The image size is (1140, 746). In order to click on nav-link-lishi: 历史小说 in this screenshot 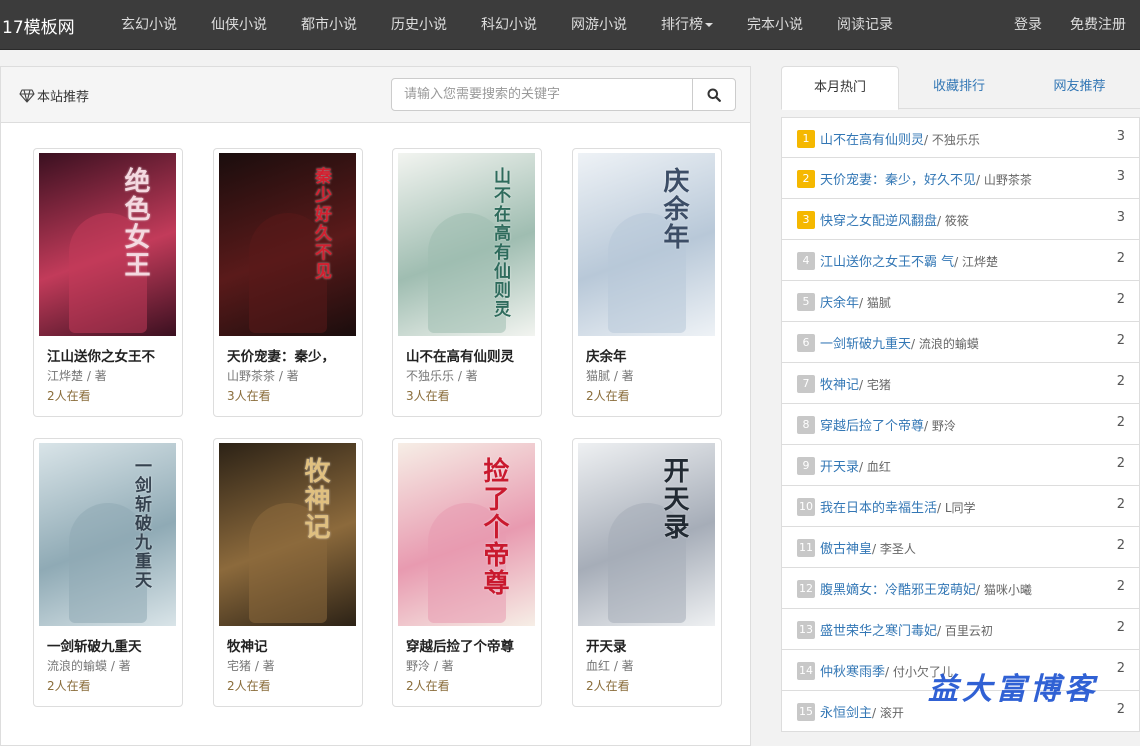, I will do `click(419, 25)`.